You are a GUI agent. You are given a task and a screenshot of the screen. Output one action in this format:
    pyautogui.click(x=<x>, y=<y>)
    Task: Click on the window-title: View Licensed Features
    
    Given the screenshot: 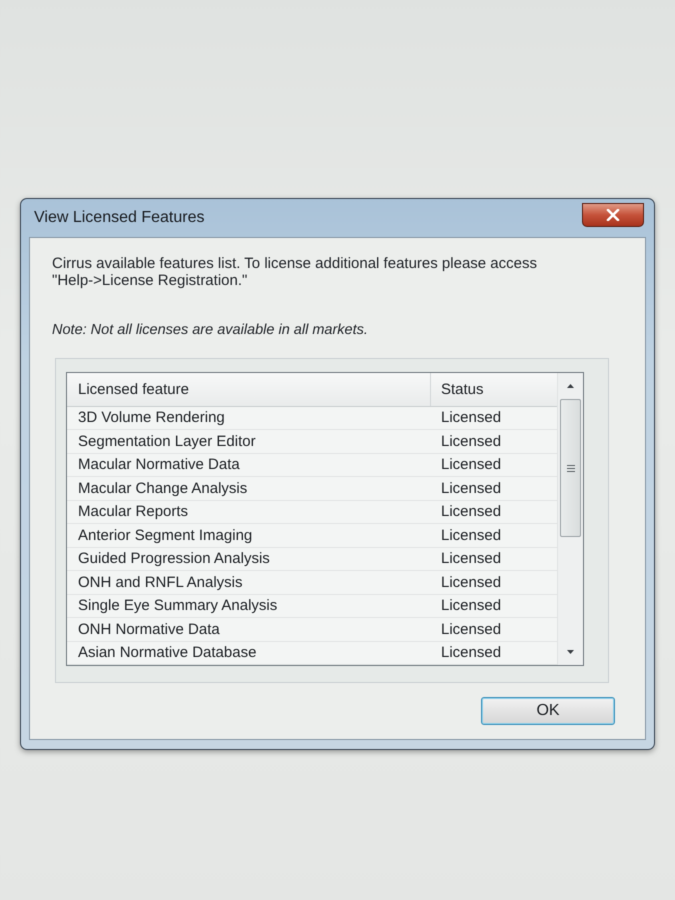 What is the action you would take?
    pyautogui.click(x=119, y=218)
    